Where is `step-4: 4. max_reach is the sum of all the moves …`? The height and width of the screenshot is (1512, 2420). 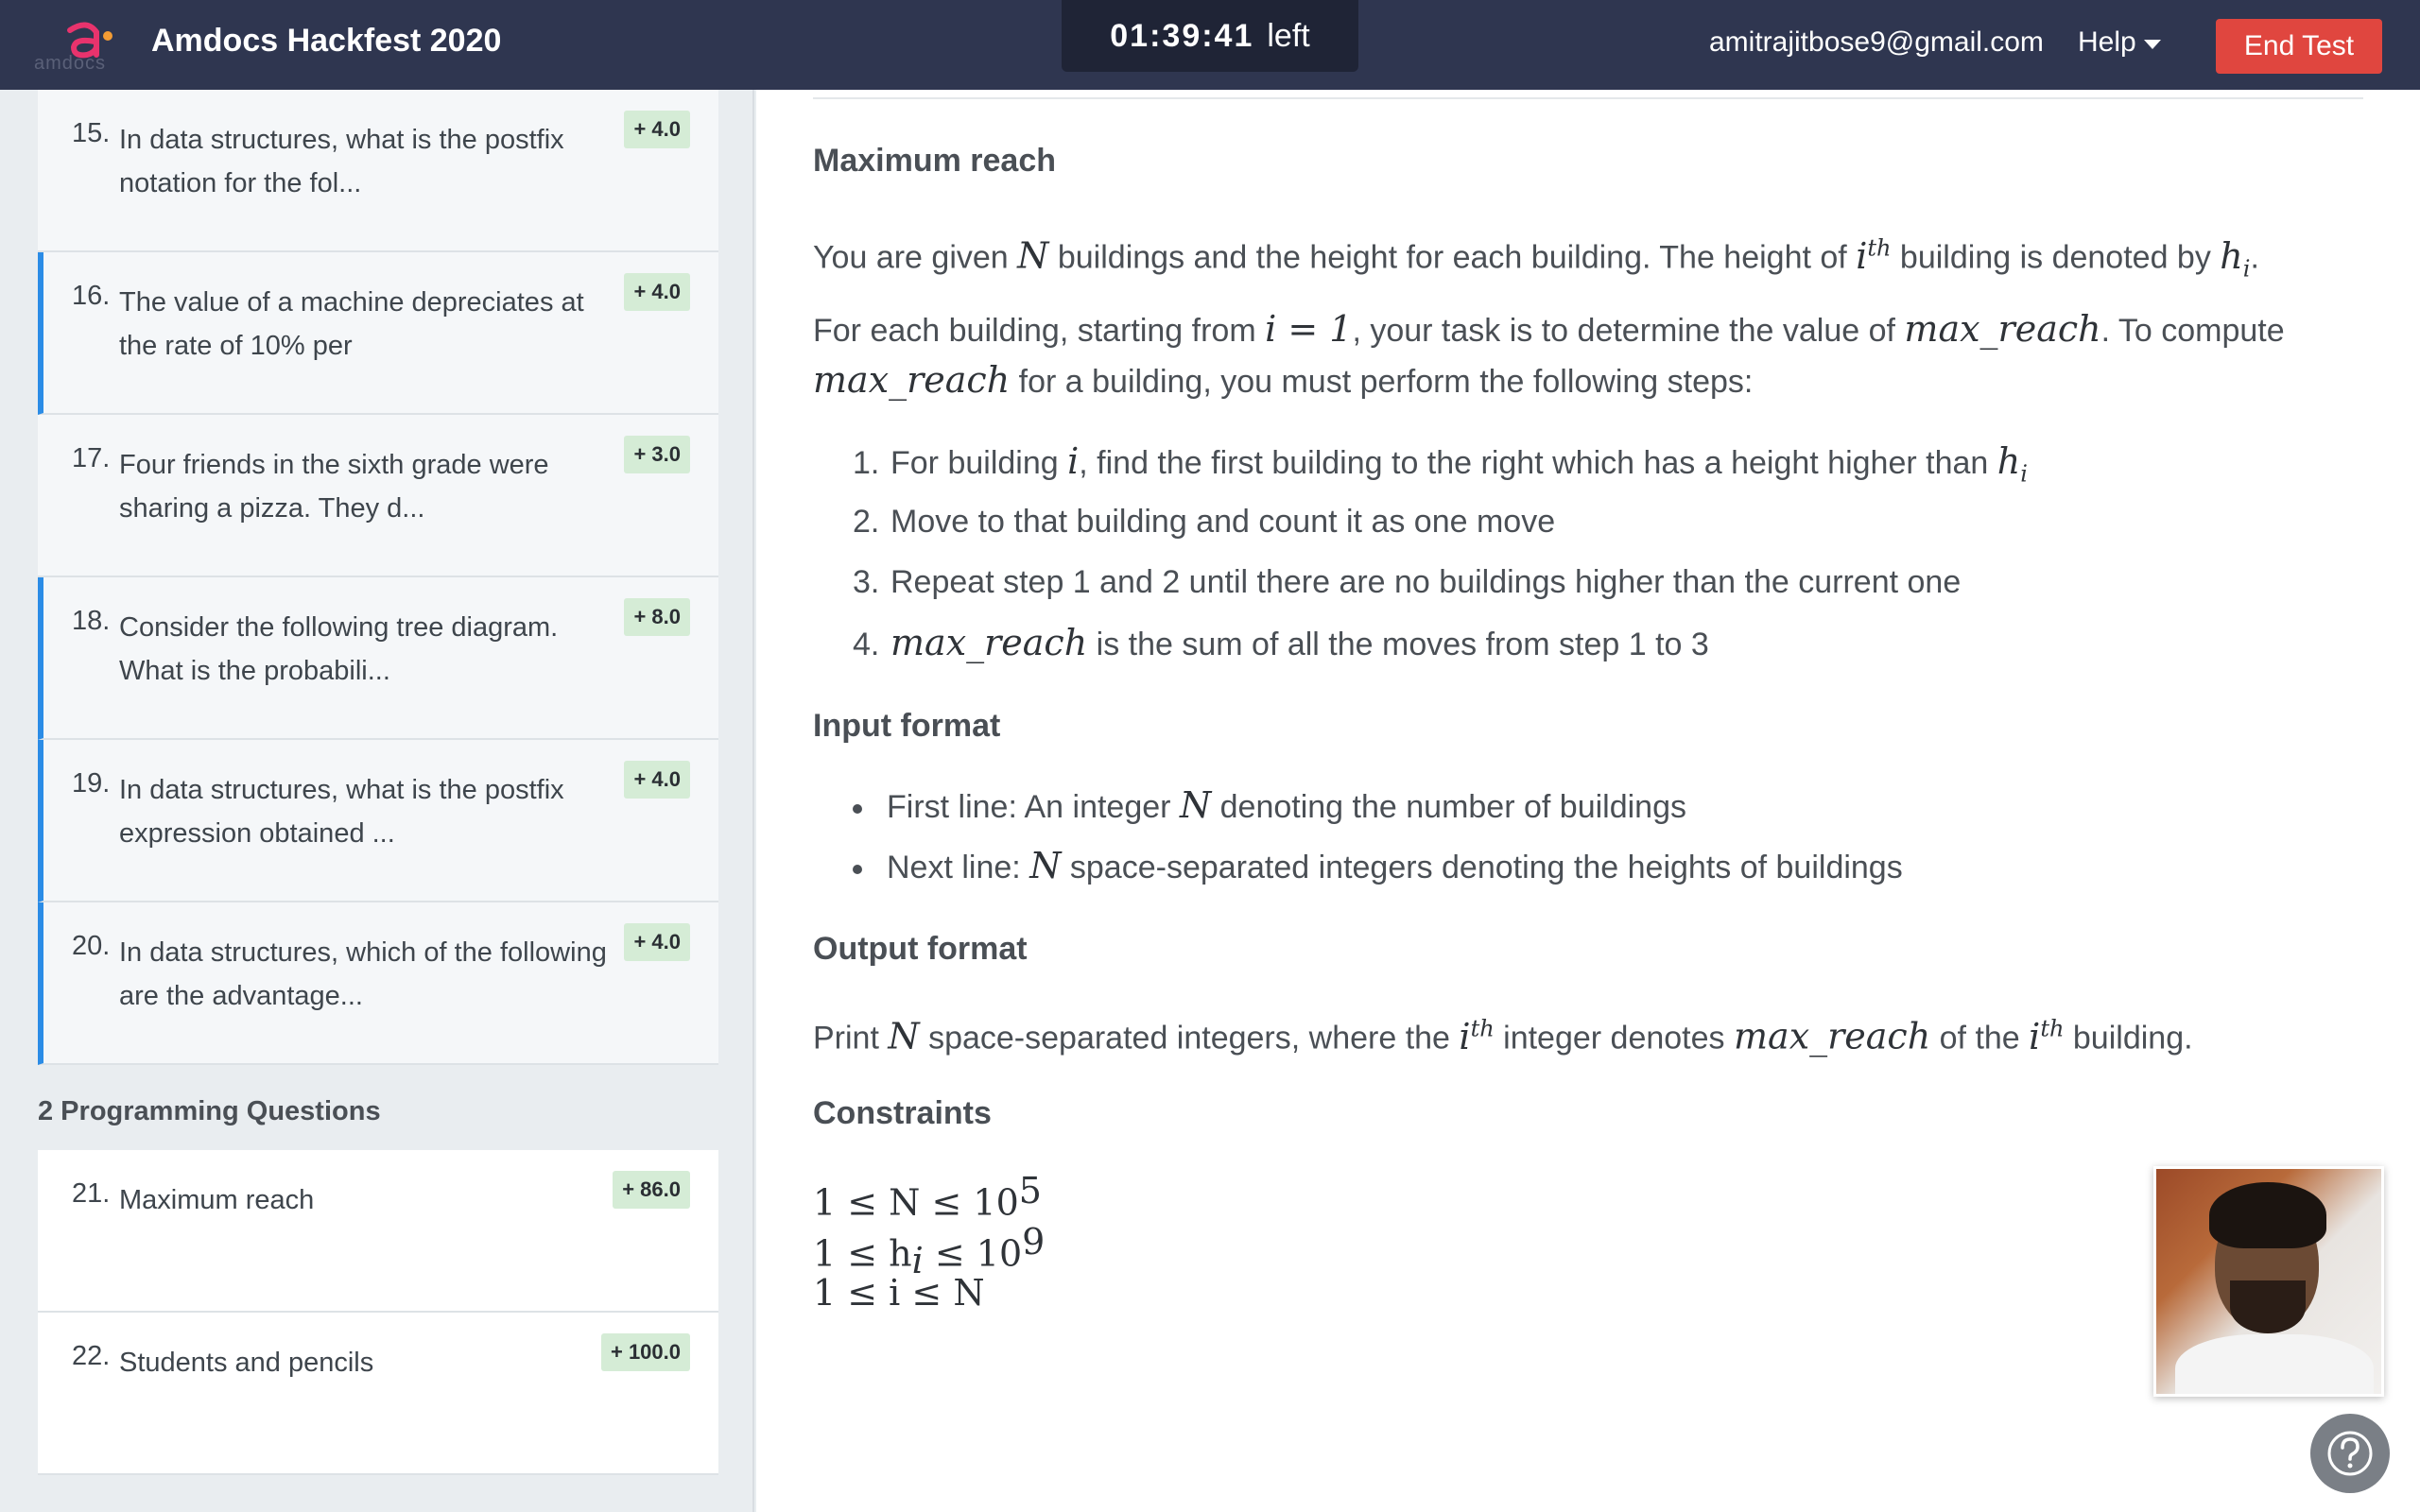 step-4: 4. max_reach is the sum of all the moves … is located at coordinates (1281, 643).